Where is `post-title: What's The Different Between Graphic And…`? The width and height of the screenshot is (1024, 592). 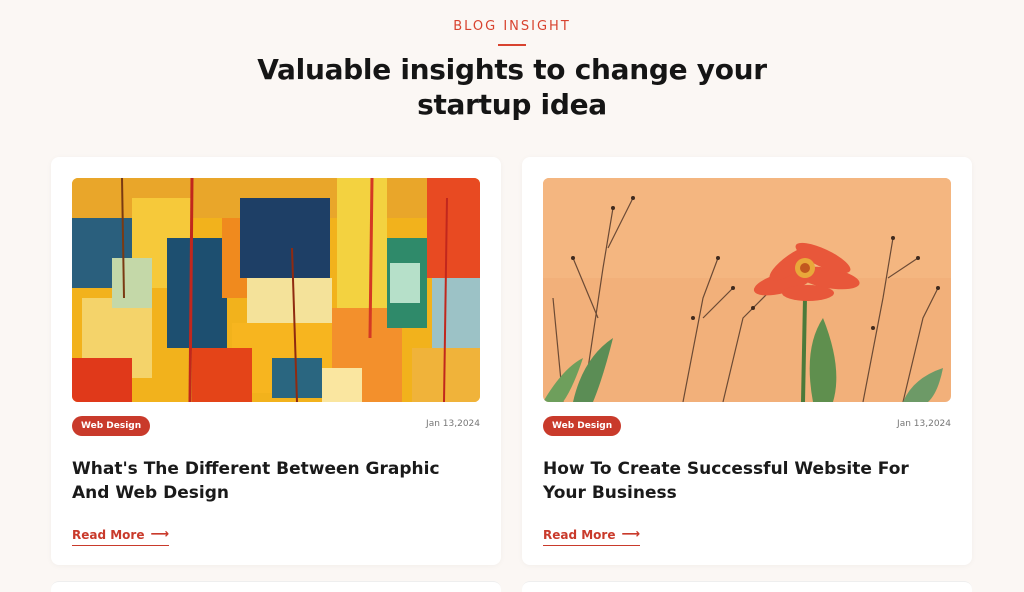
post-title: What's The Different Between Graphic And… is located at coordinates (272, 481).